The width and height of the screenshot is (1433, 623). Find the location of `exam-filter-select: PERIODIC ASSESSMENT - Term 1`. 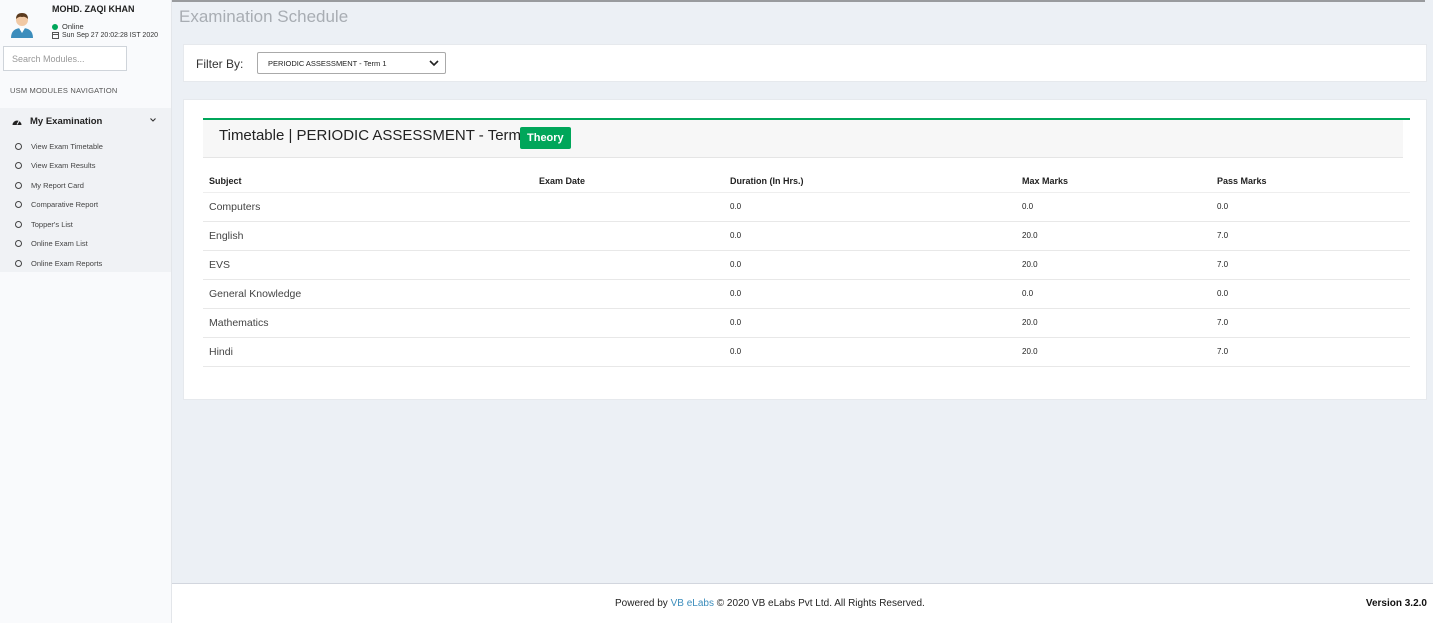

exam-filter-select: PERIODIC ASSESSMENT - Term 1 is located at coordinates (351, 63).